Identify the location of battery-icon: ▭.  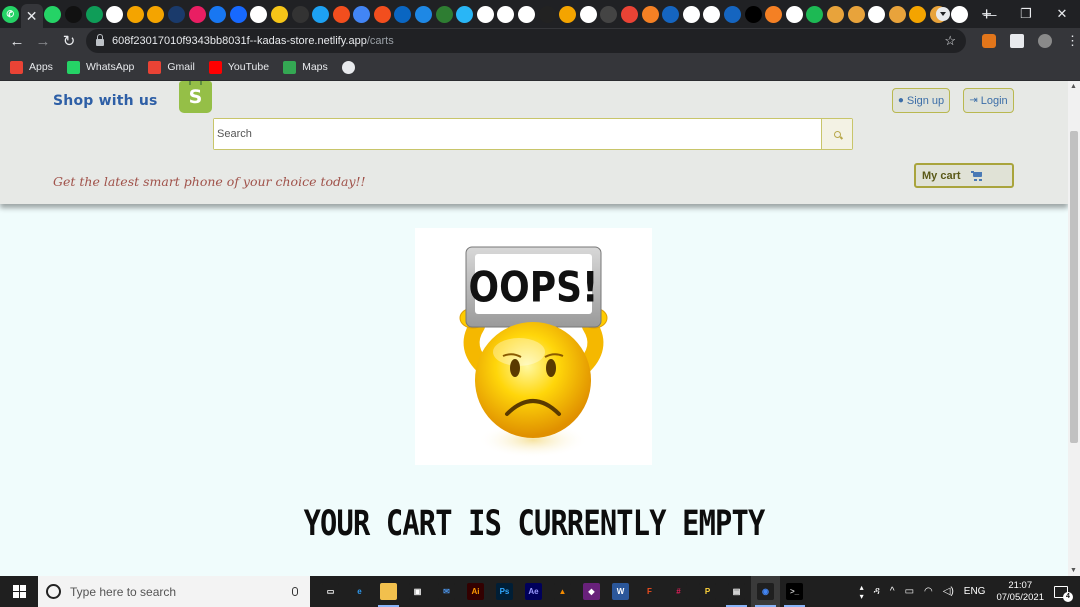
(909, 591).